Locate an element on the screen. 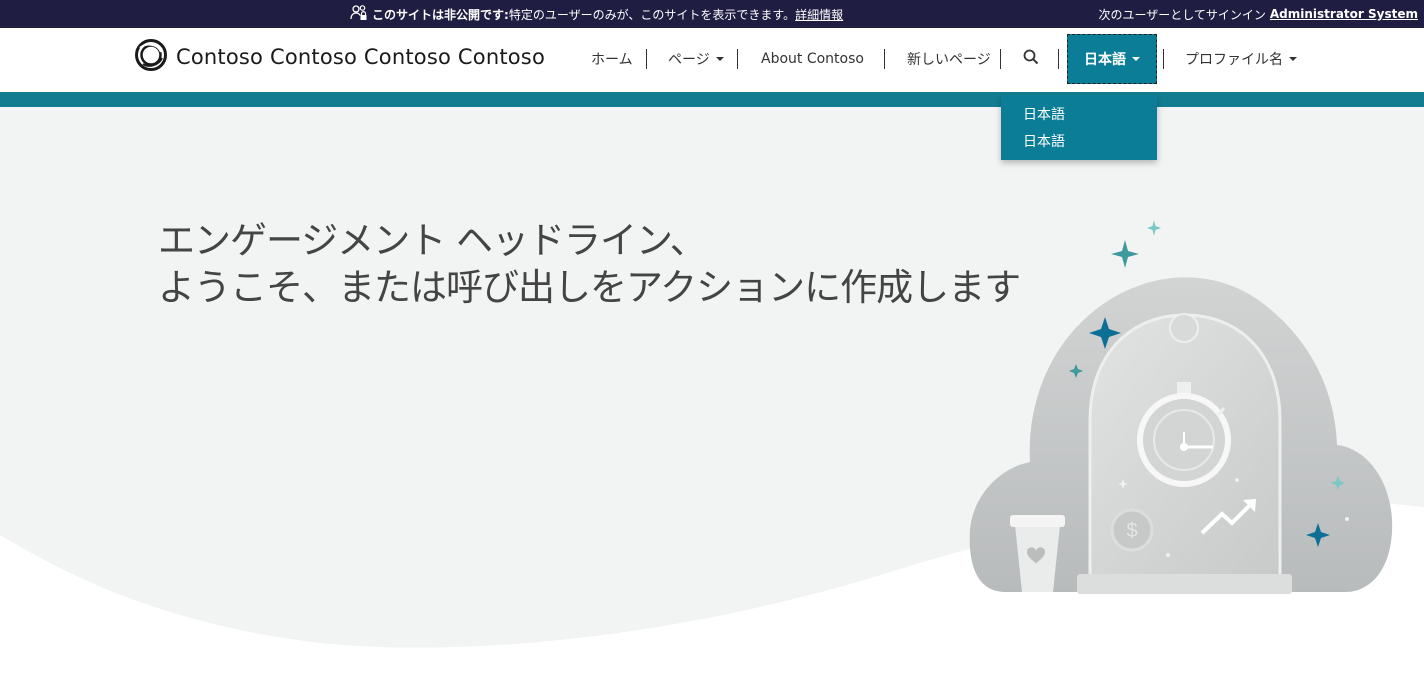 The width and height of the screenshot is (1424, 684). contoso-logo-icon is located at coordinates (151, 57).